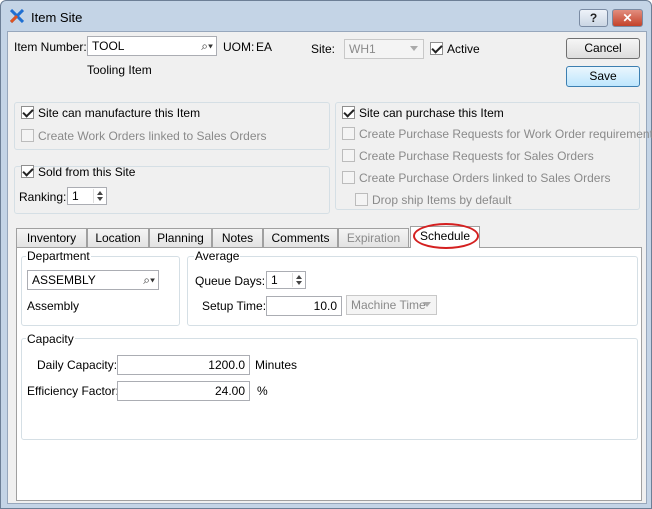 The width and height of the screenshot is (652, 509). Describe the element at coordinates (264, 47) in the screenshot. I see `uom-value: EA` at that location.